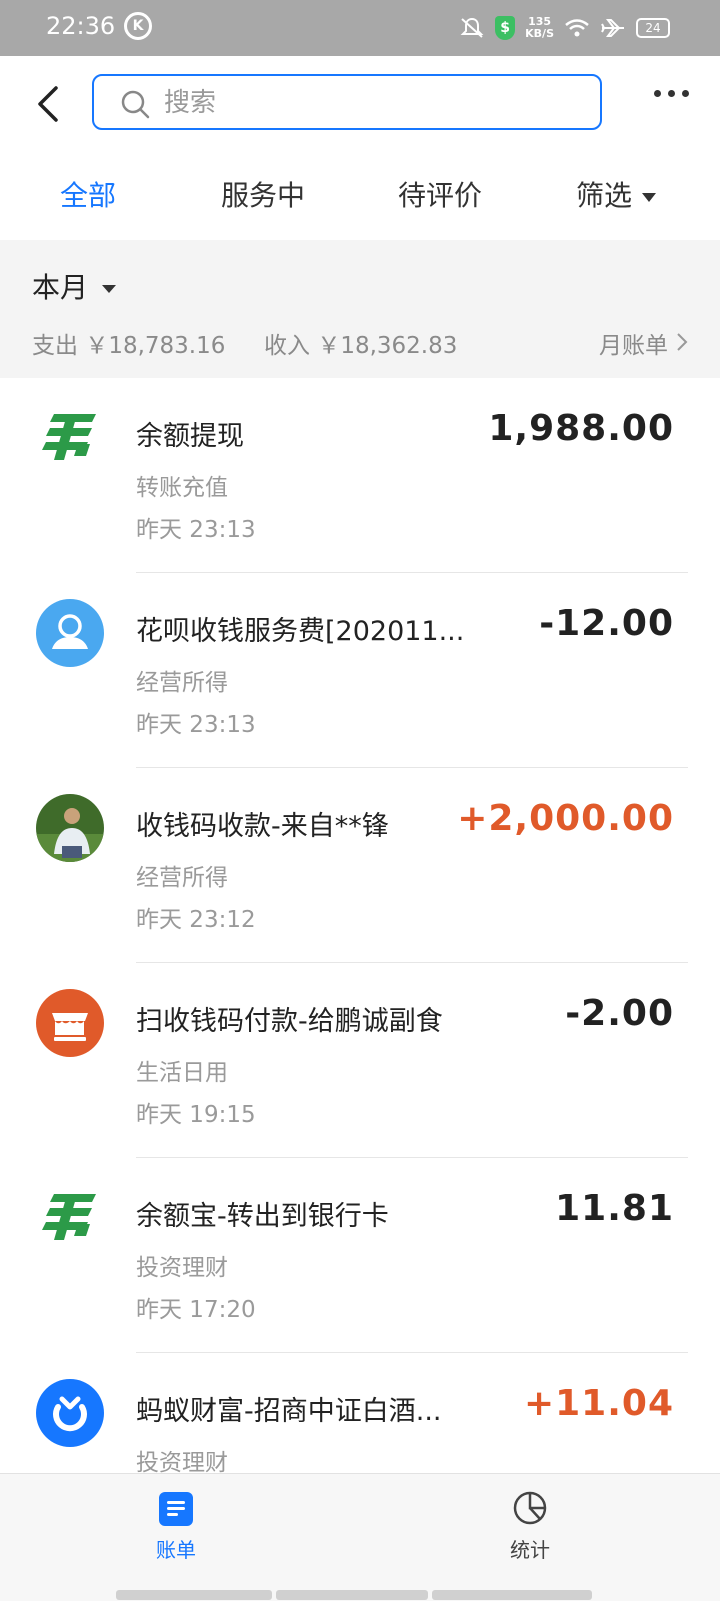 The width and height of the screenshot is (720, 1601). What do you see at coordinates (530, 1508) in the screenshot?
I see `pie-chart-icon` at bounding box center [530, 1508].